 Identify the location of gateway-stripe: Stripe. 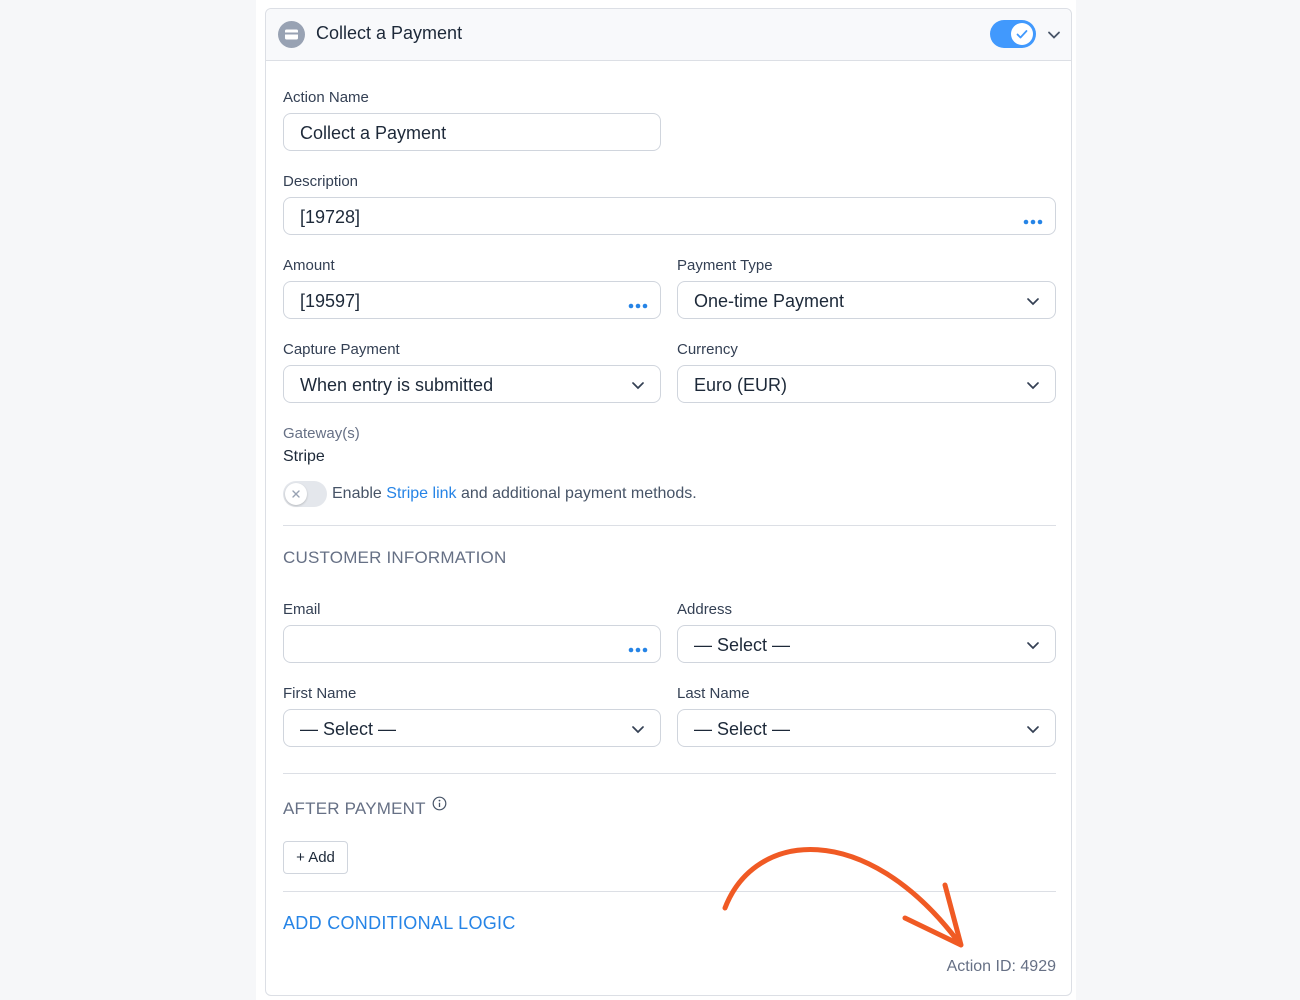
(304, 456).